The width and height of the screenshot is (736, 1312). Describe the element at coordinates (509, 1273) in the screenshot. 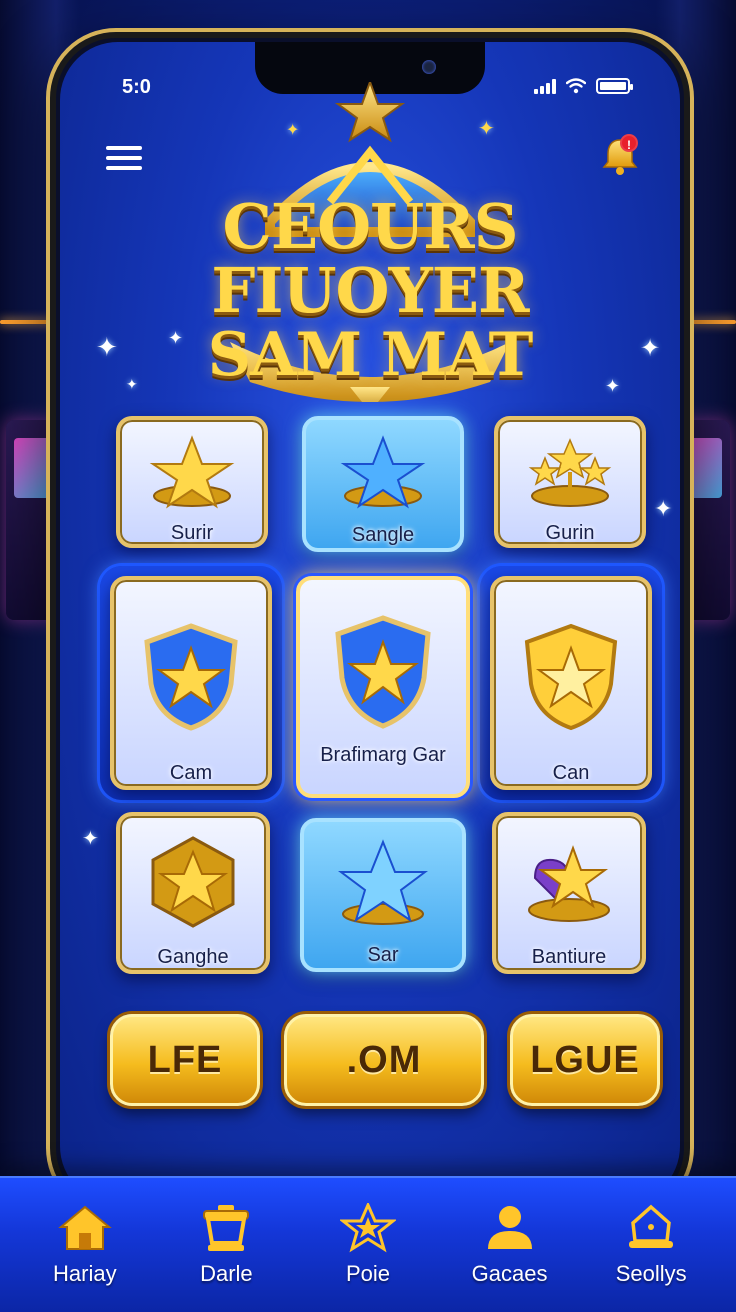

I see `nav-label: Gacaes` at that location.